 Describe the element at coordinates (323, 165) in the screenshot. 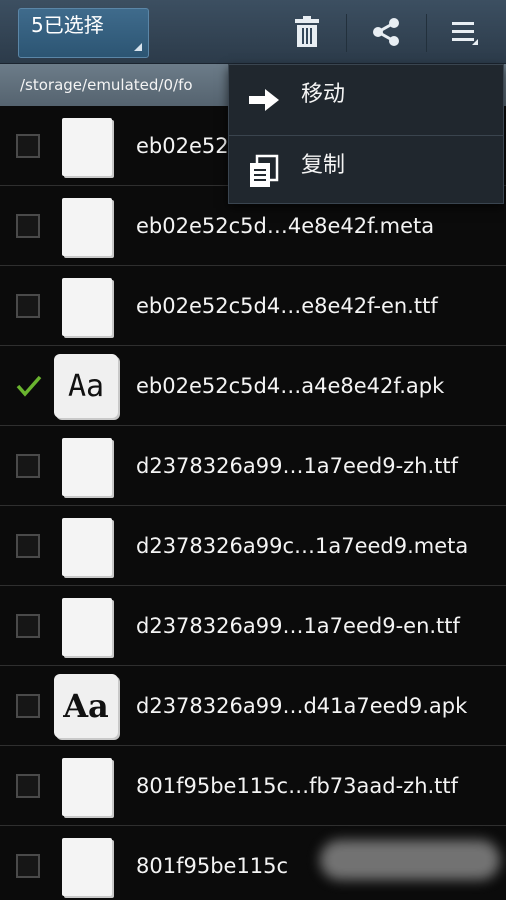

I see `menu-item-label: 复制` at that location.